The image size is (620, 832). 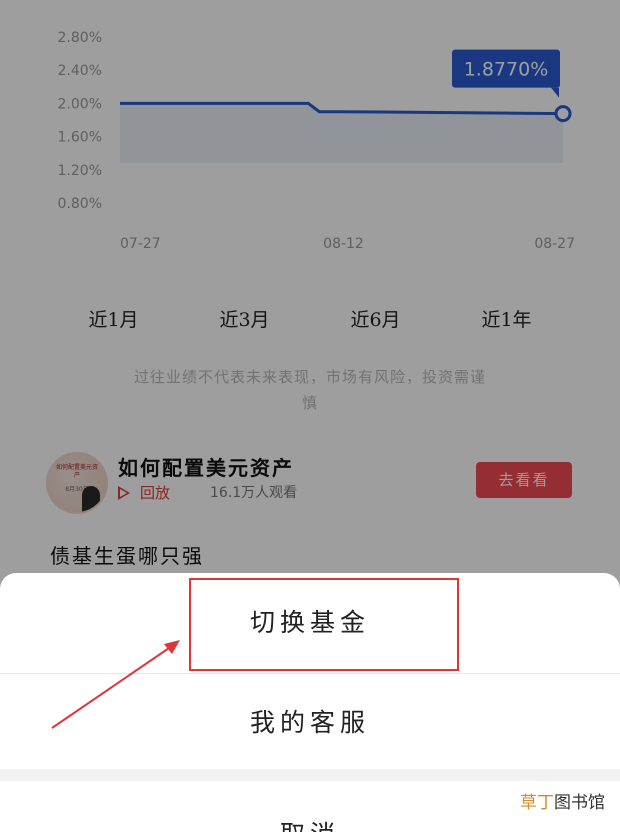 What do you see at coordinates (537, 803) in the screenshot?
I see `watermark-part-1: 草丁` at bounding box center [537, 803].